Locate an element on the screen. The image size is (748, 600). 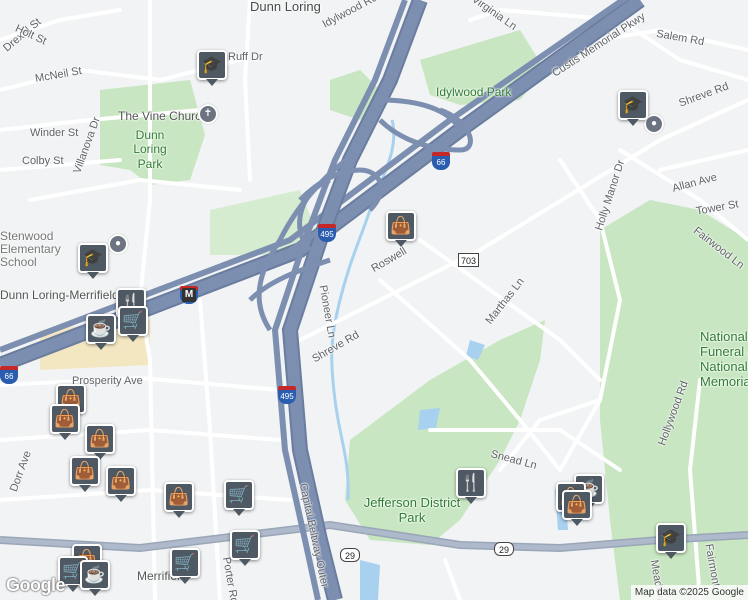
restaurant-icon: 🍴 is located at coordinates (471, 486).